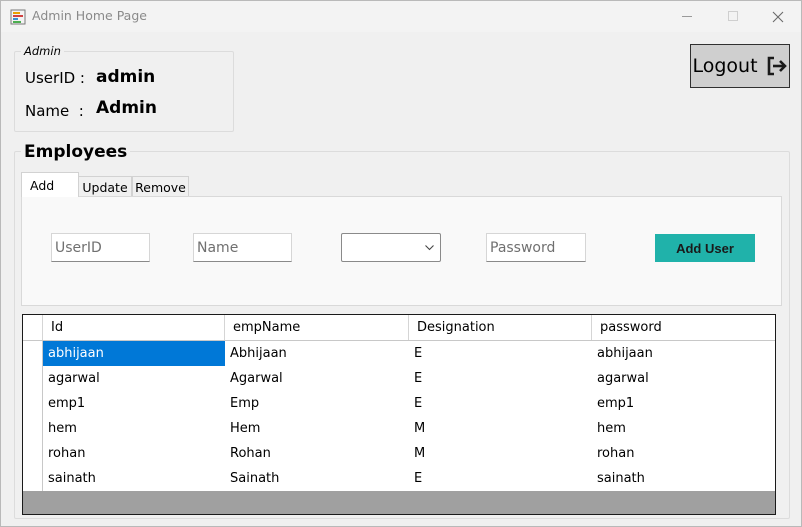 The image size is (802, 527). Describe the element at coordinates (500, 327) in the screenshot. I see `column-header-designation: Designation` at that location.